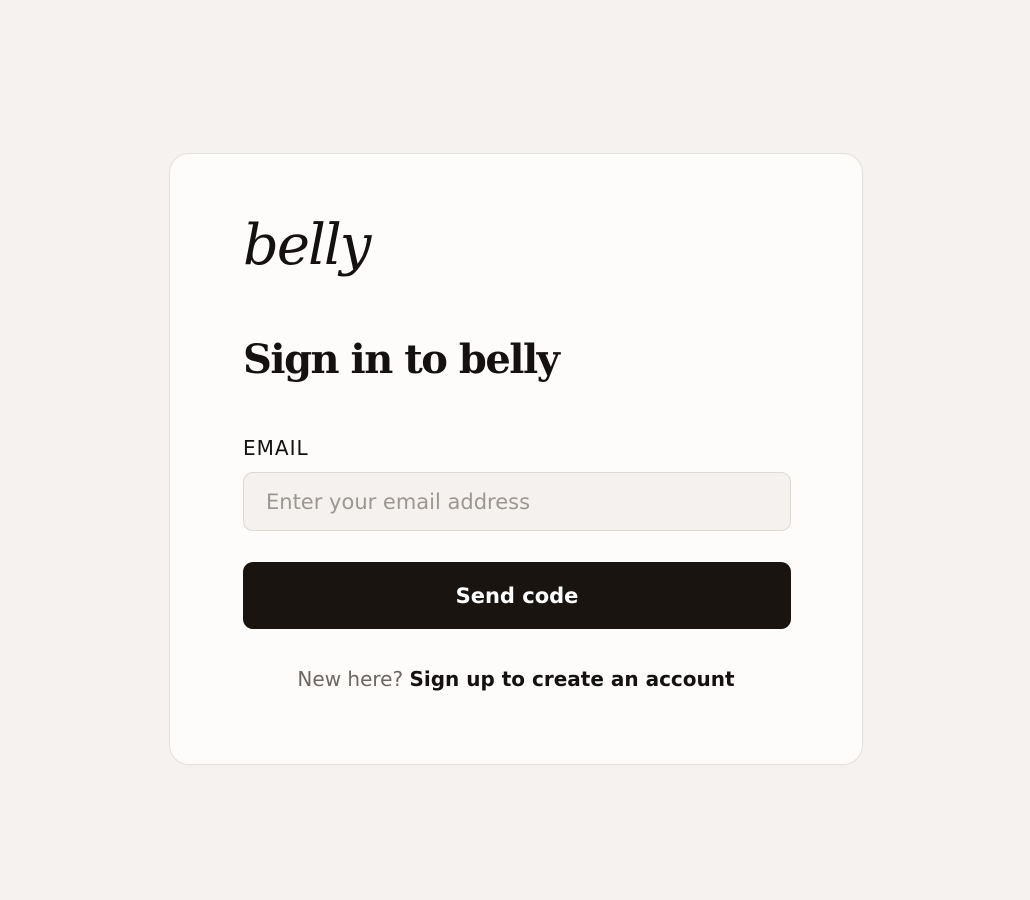  Describe the element at coordinates (307, 245) in the screenshot. I see `belly-logo: belly` at that location.